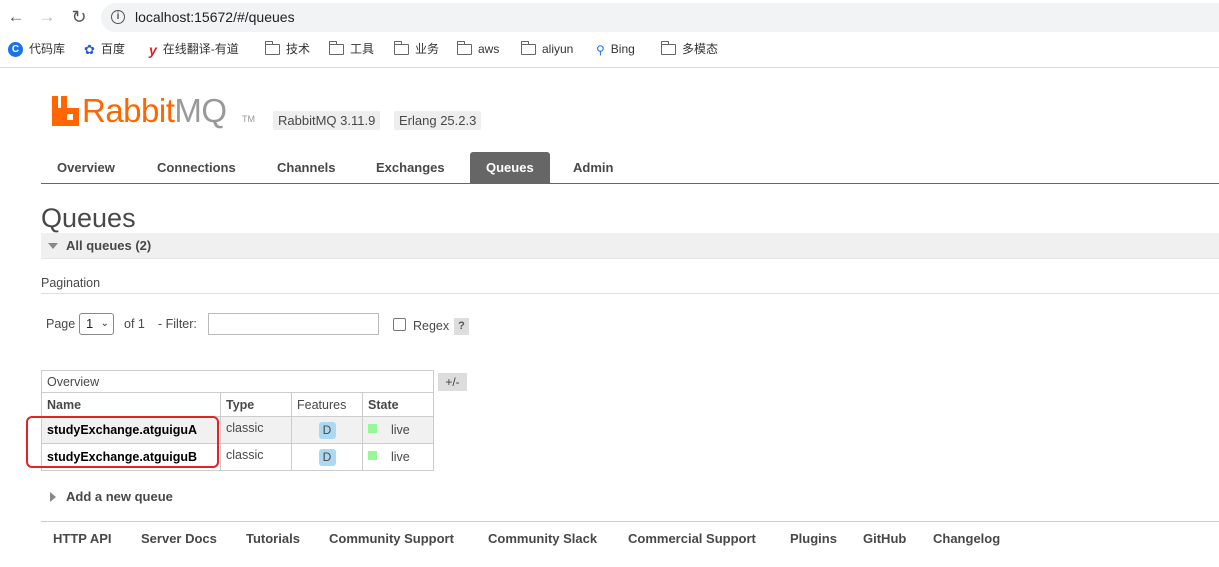 Image resolution: width=1219 pixels, height=567 pixels. I want to click on annotation-highlight-box, so click(122, 442).